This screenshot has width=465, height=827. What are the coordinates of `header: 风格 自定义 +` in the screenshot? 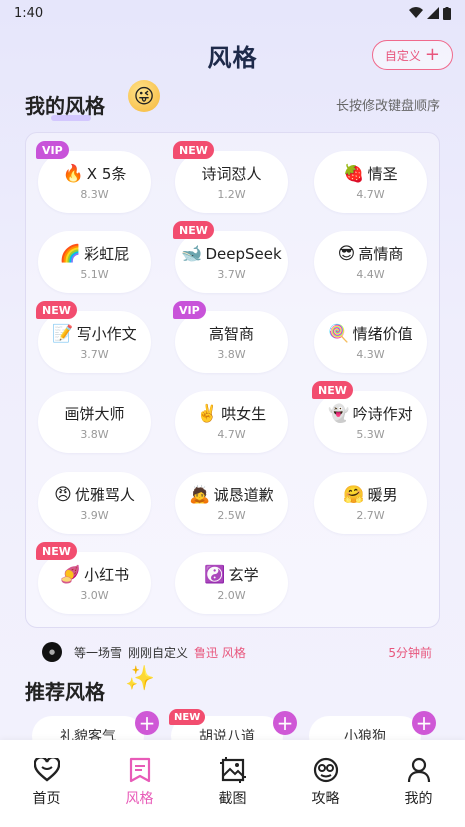 It's located at (232, 55).